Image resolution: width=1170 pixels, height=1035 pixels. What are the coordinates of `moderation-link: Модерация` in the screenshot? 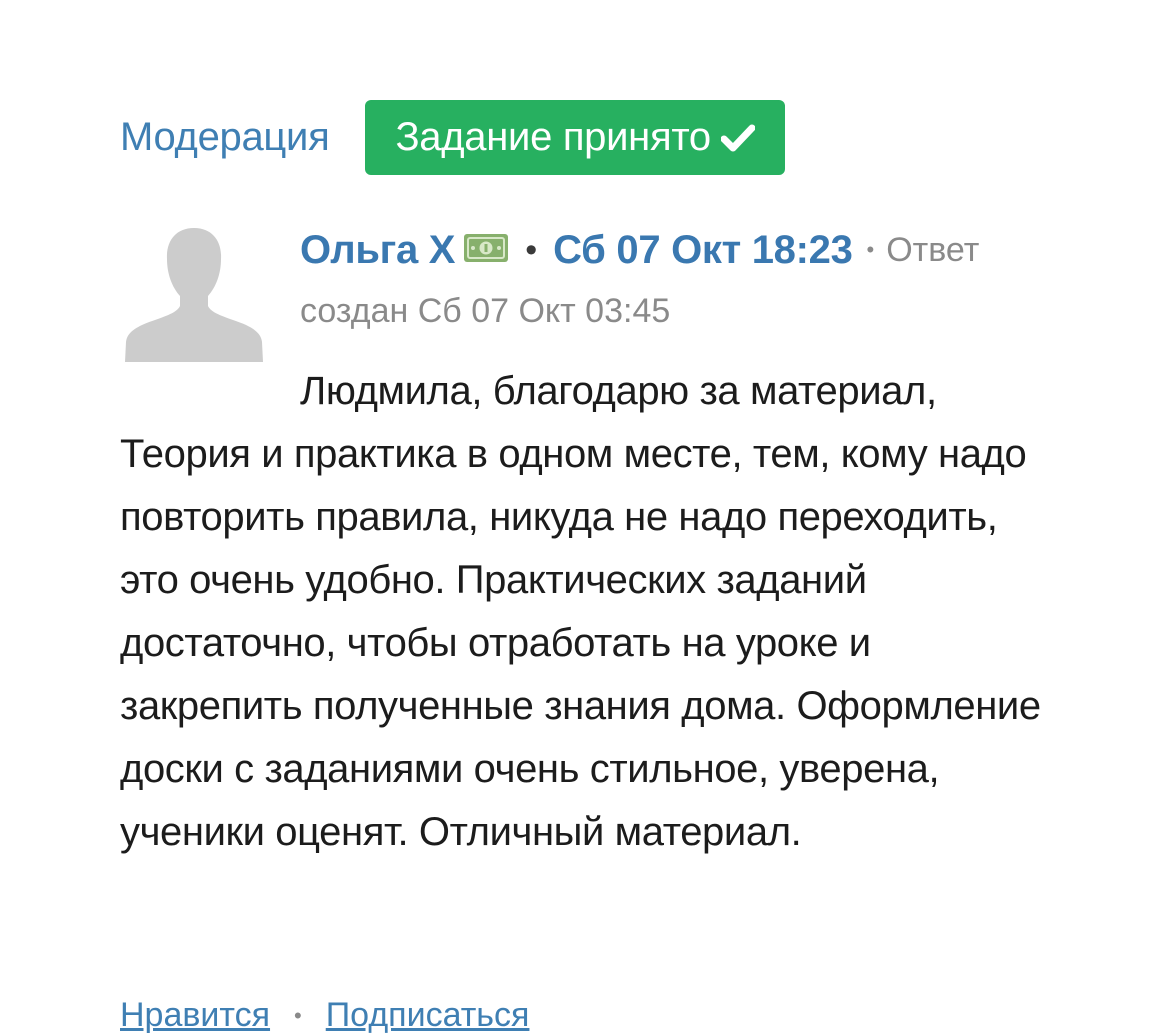 It's located at (225, 137).